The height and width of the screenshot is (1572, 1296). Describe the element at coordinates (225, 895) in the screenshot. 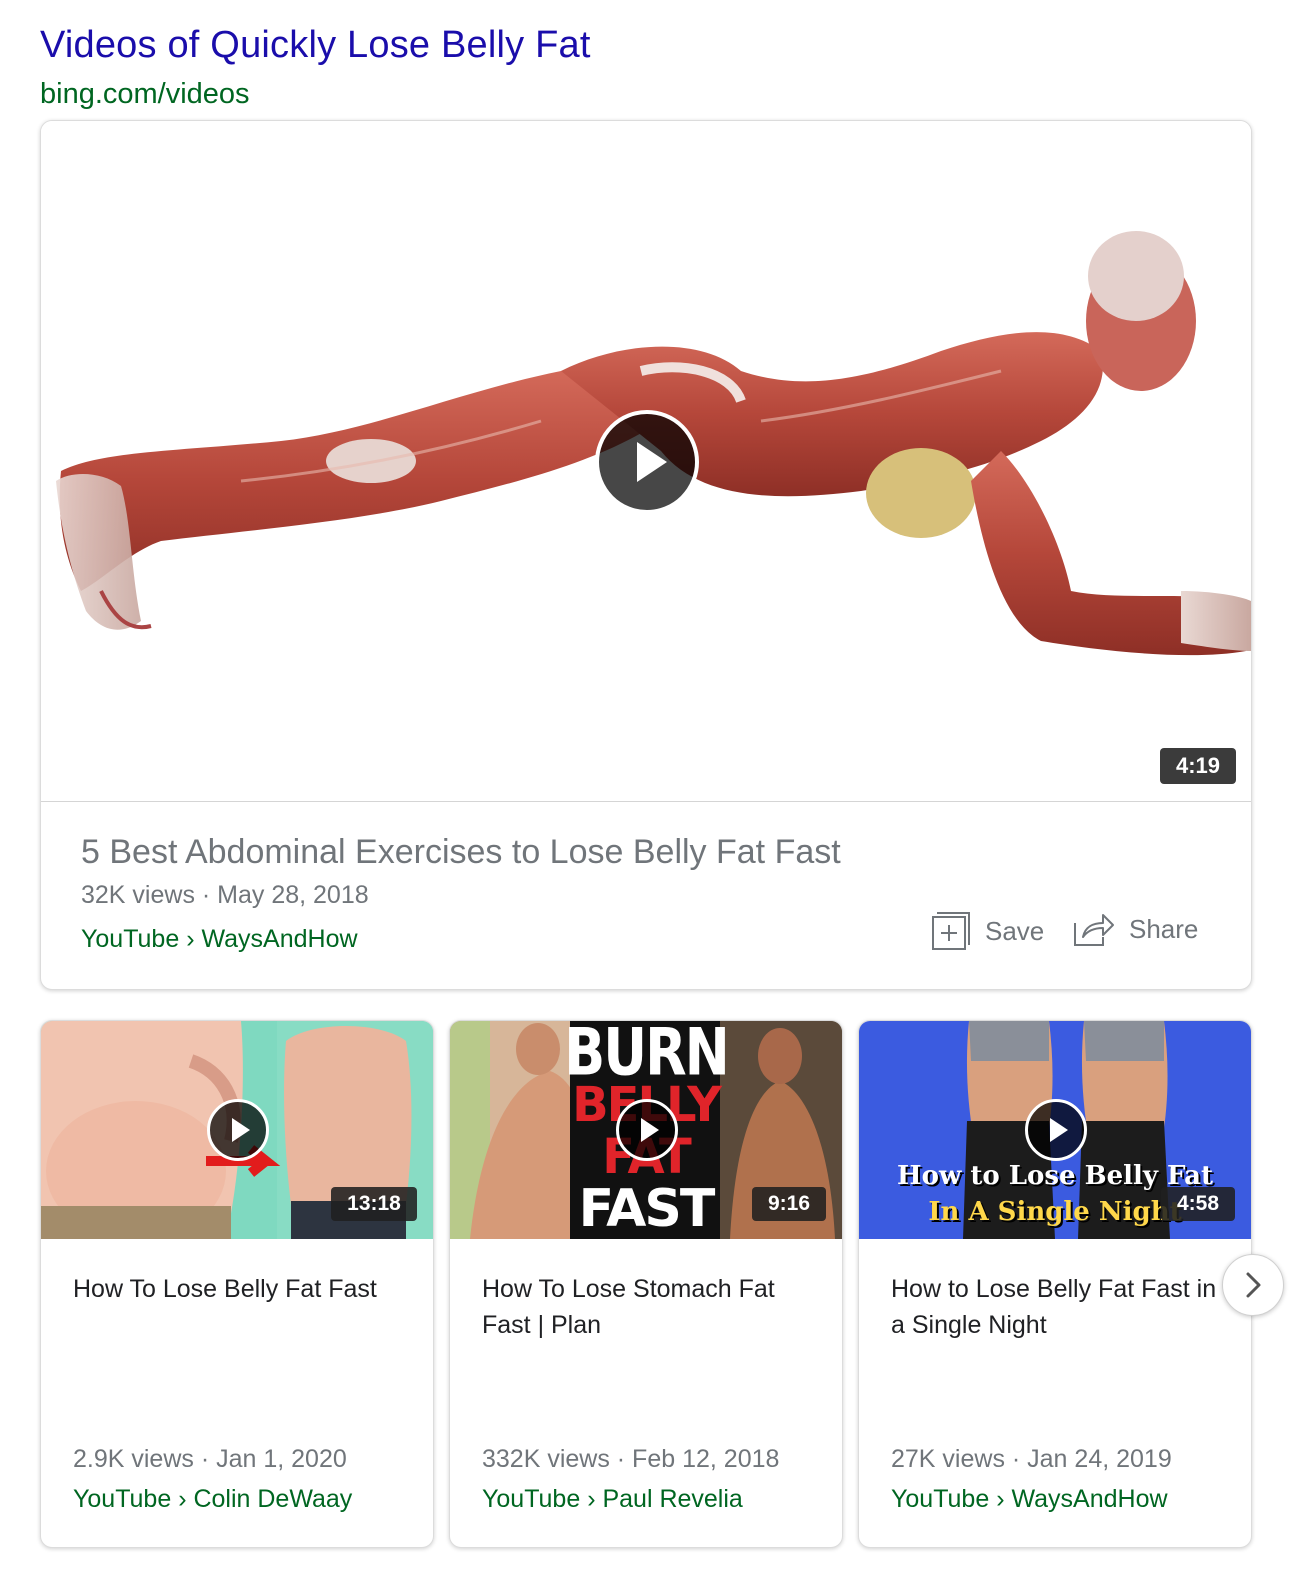

I see `featured-video-meta: 32K views · May 28, 2018` at that location.